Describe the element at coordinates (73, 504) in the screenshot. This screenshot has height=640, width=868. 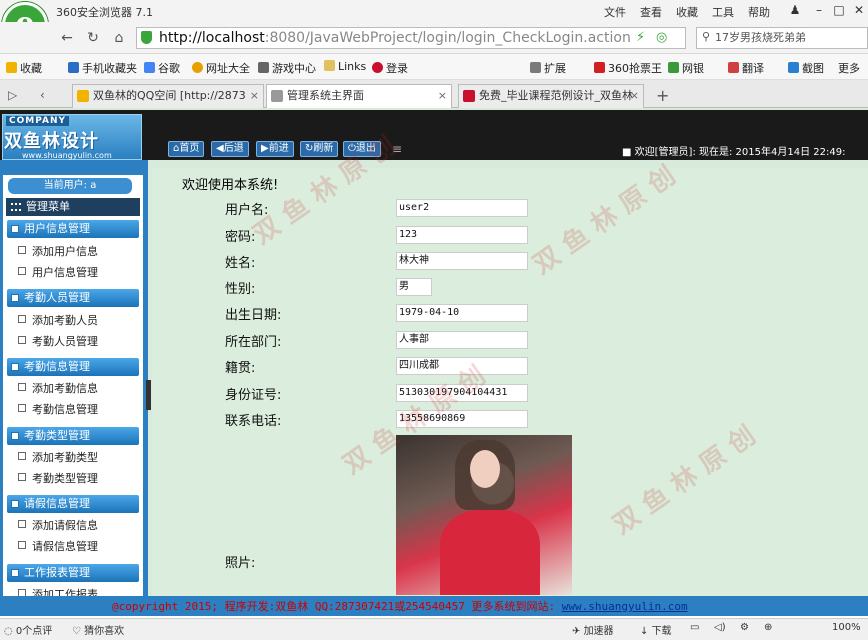
I see `menu-group-leave: 请假信息管理` at that location.